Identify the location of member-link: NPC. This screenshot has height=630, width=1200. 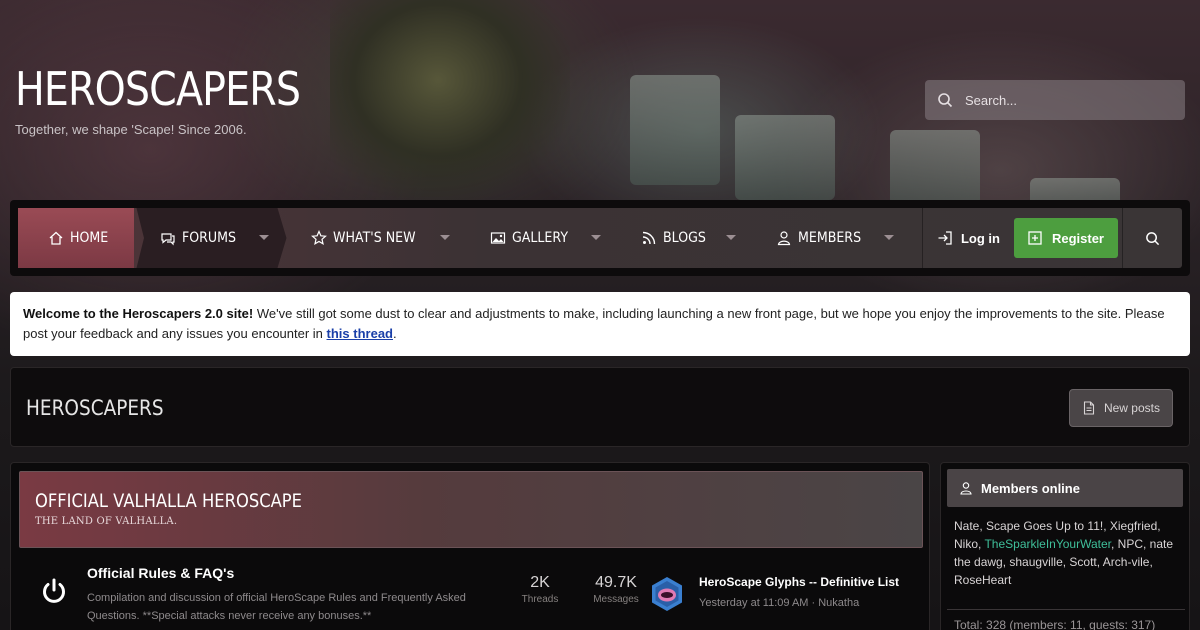
(1130, 544).